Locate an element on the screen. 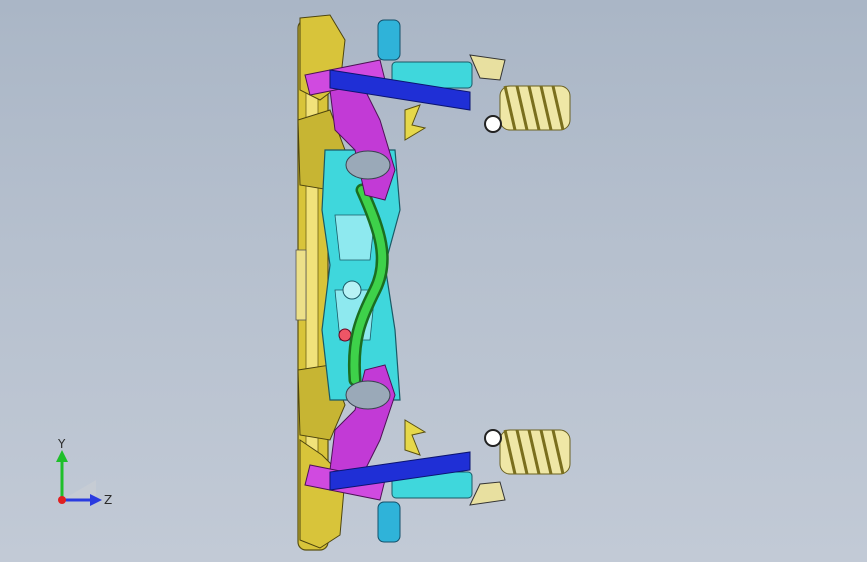 The width and height of the screenshot is (867, 562). crossmember-hole is located at coordinates (352, 290).